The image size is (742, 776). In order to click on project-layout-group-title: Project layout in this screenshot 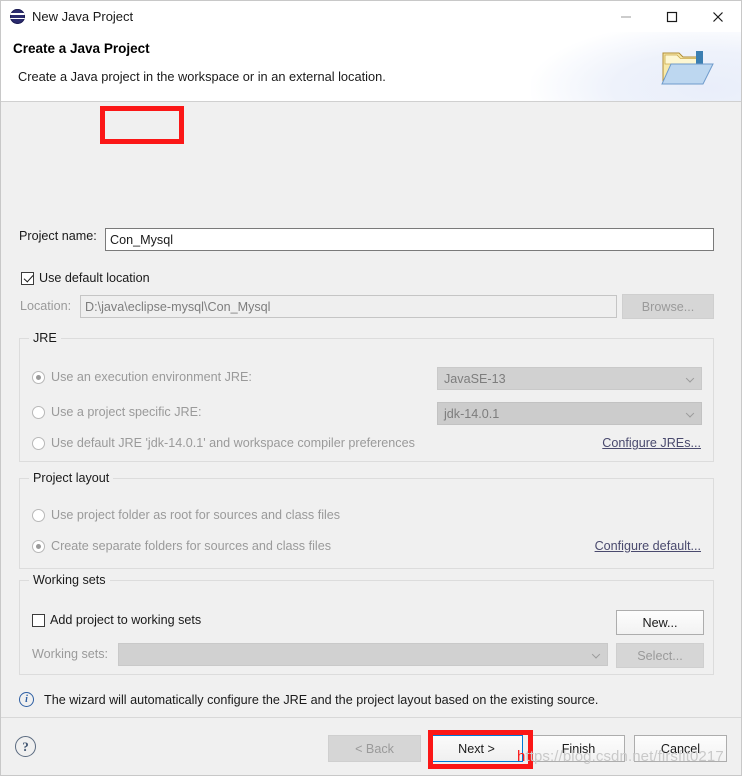, I will do `click(71, 478)`.